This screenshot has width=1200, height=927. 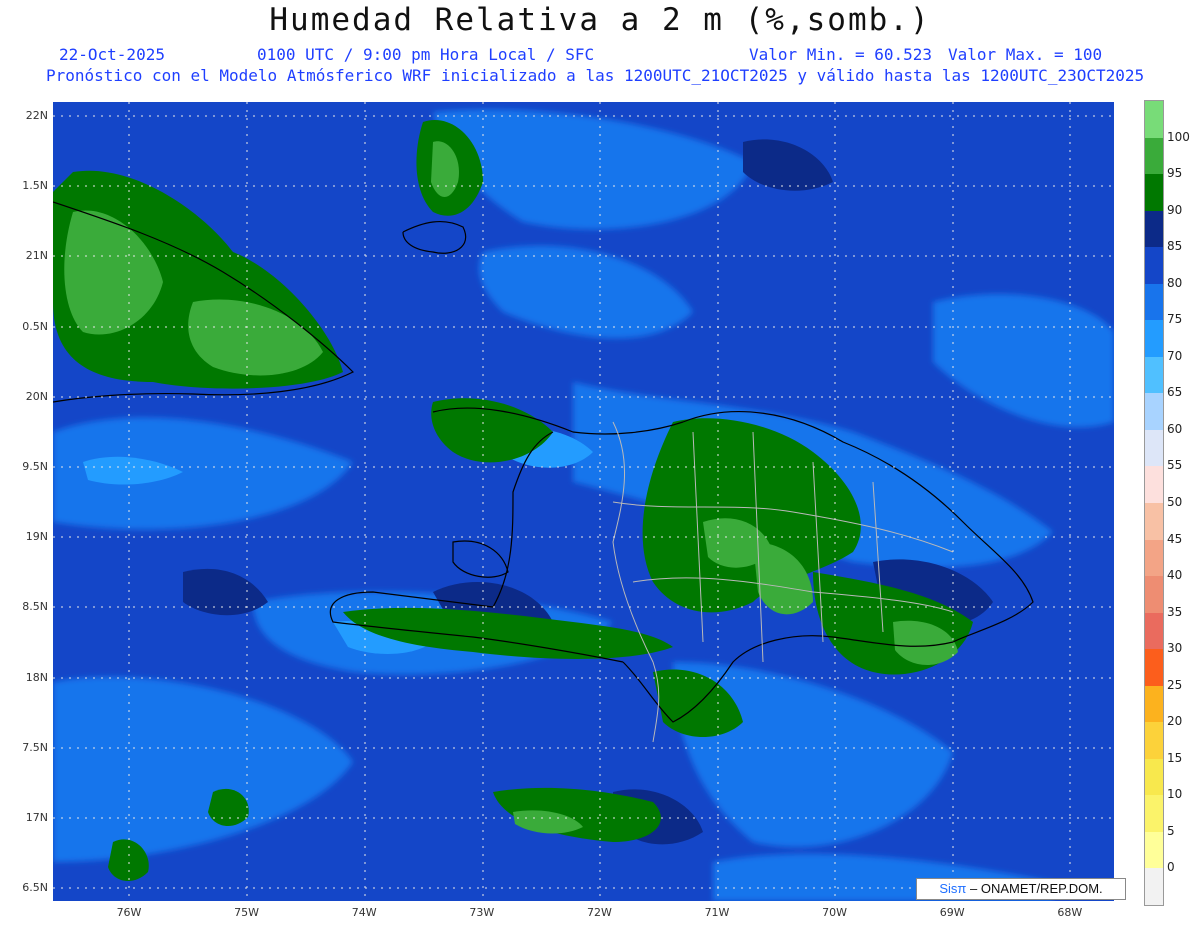 What do you see at coordinates (953, 888) in the screenshot?
I see `sispi-logo-text: Sisπ` at bounding box center [953, 888].